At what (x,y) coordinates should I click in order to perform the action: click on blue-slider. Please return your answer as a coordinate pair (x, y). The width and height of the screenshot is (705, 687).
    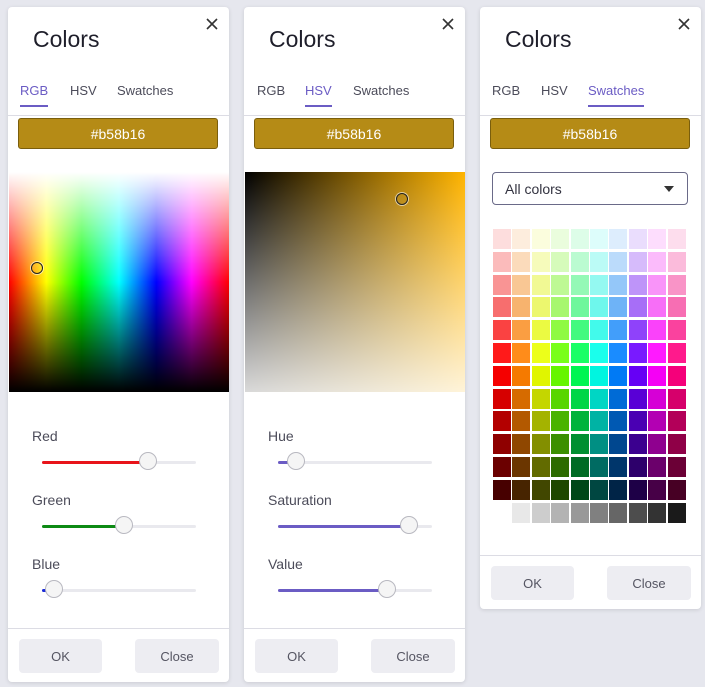
    Looking at the image, I should click on (119, 589).